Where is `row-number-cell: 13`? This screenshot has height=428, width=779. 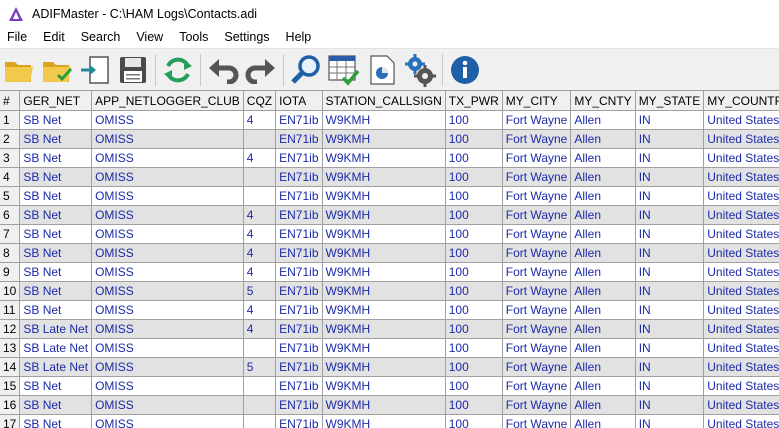 row-number-cell: 13 is located at coordinates (10, 348).